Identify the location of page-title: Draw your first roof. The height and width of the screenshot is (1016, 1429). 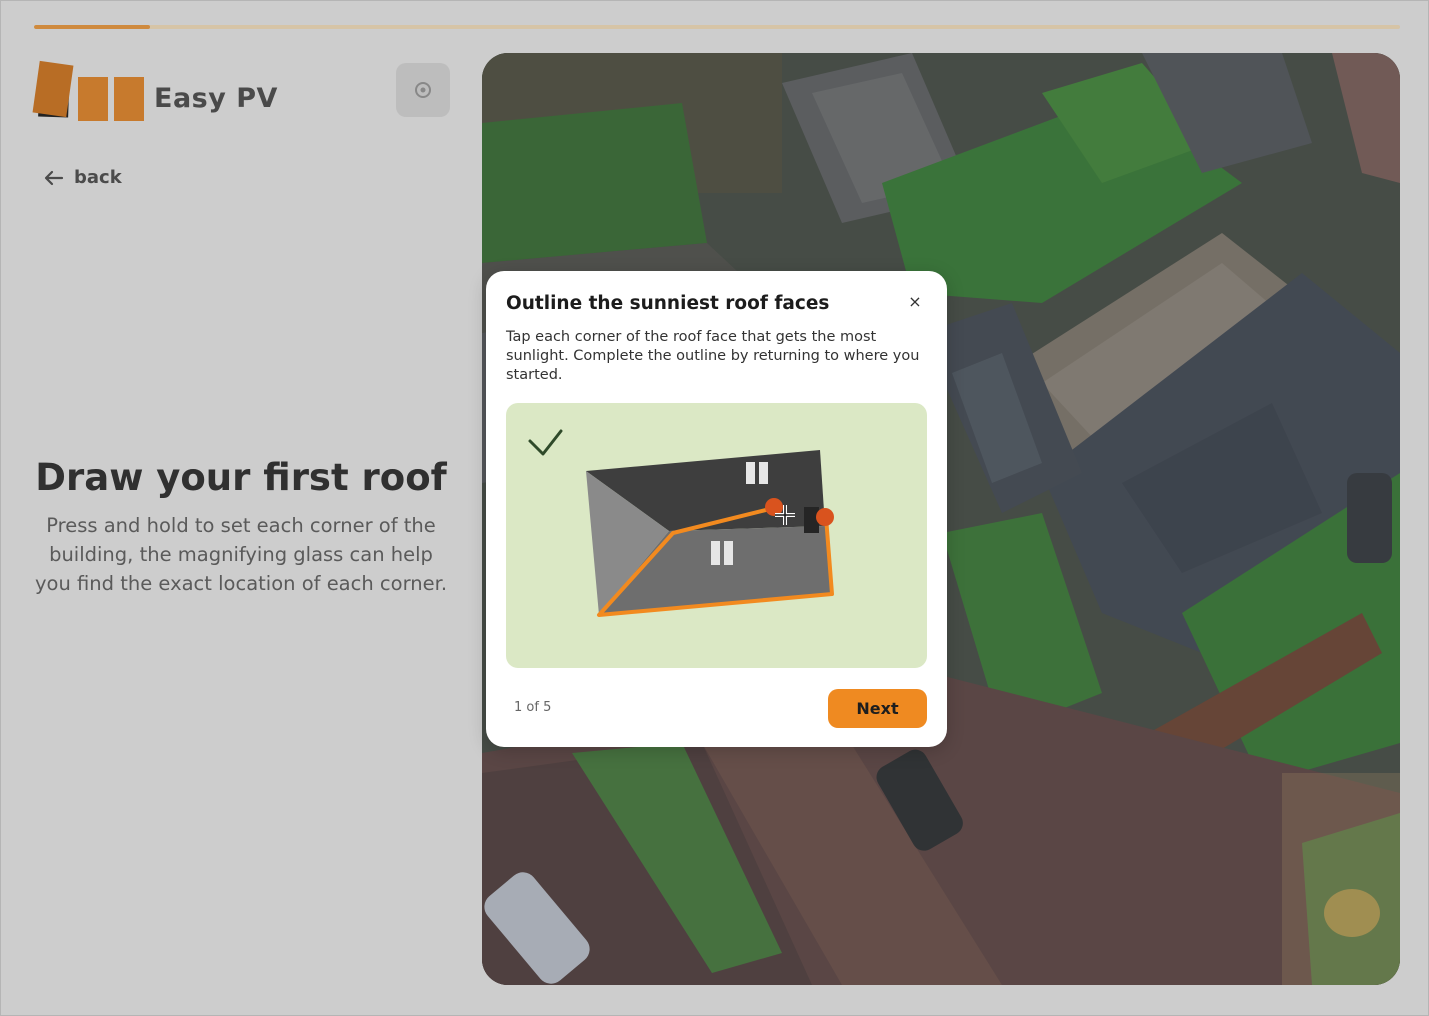
(241, 477).